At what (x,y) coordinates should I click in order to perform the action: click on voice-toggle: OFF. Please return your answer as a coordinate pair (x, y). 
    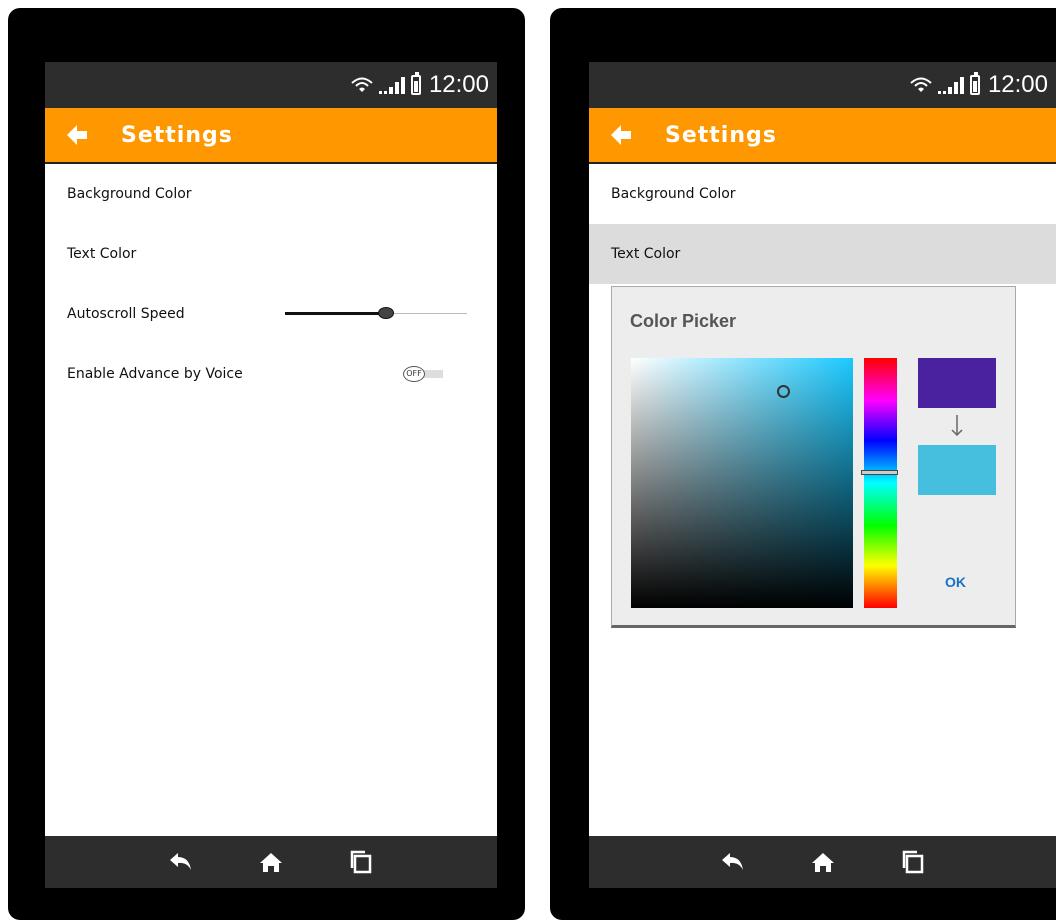
    Looking at the image, I should click on (425, 374).